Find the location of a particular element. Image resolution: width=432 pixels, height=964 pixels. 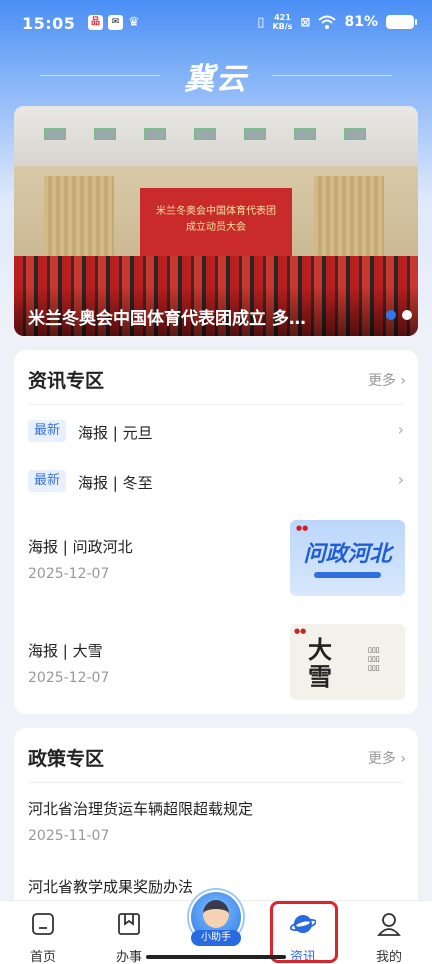

carousel-dot is located at coordinates (407, 315).